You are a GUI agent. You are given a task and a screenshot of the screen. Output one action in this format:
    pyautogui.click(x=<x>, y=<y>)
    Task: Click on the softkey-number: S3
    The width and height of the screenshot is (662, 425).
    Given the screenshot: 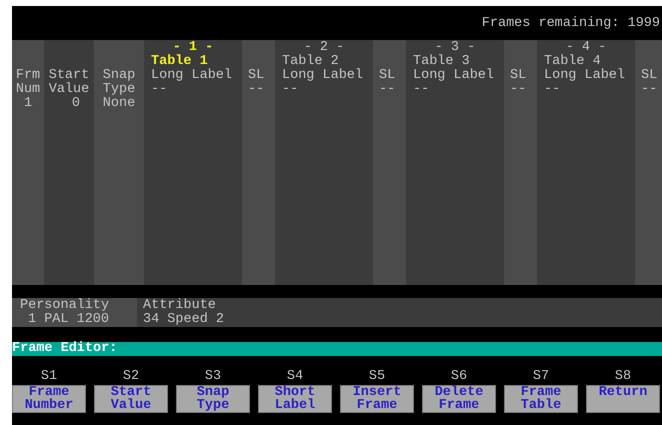 What is the action you would take?
    pyautogui.click(x=213, y=377)
    